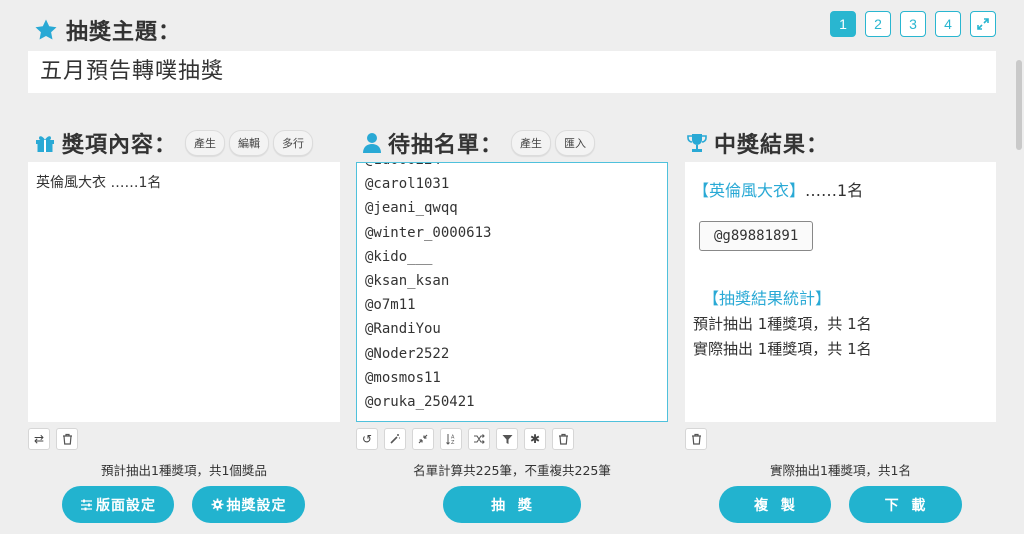  Describe the element at coordinates (465, 439) in the screenshot. I see `candidates-toolbar: ↺ AZ ✱` at that location.